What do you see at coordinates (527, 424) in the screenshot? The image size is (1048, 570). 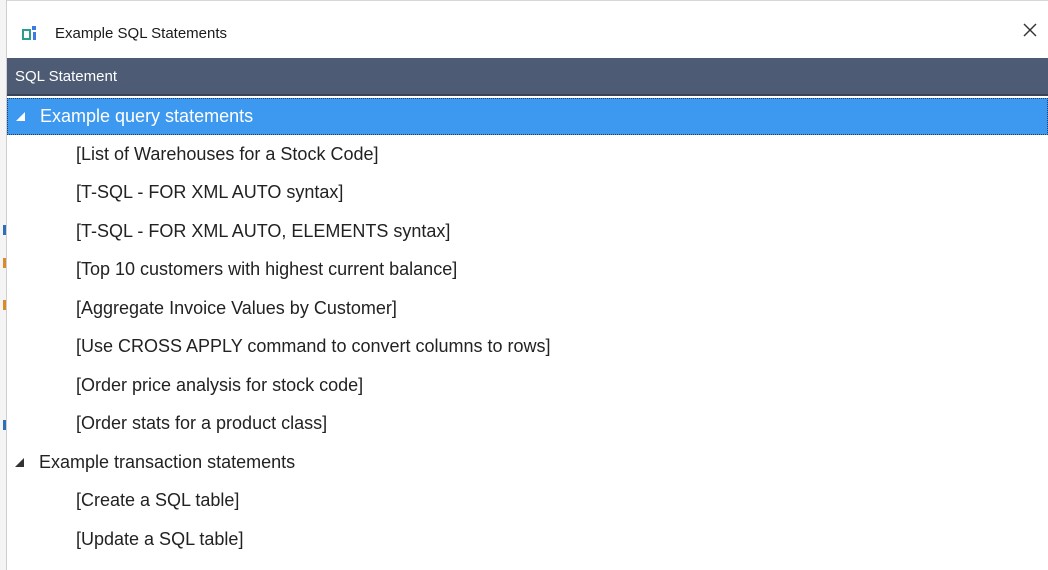 I see `tree-item: [Order stats for a product class]` at bounding box center [527, 424].